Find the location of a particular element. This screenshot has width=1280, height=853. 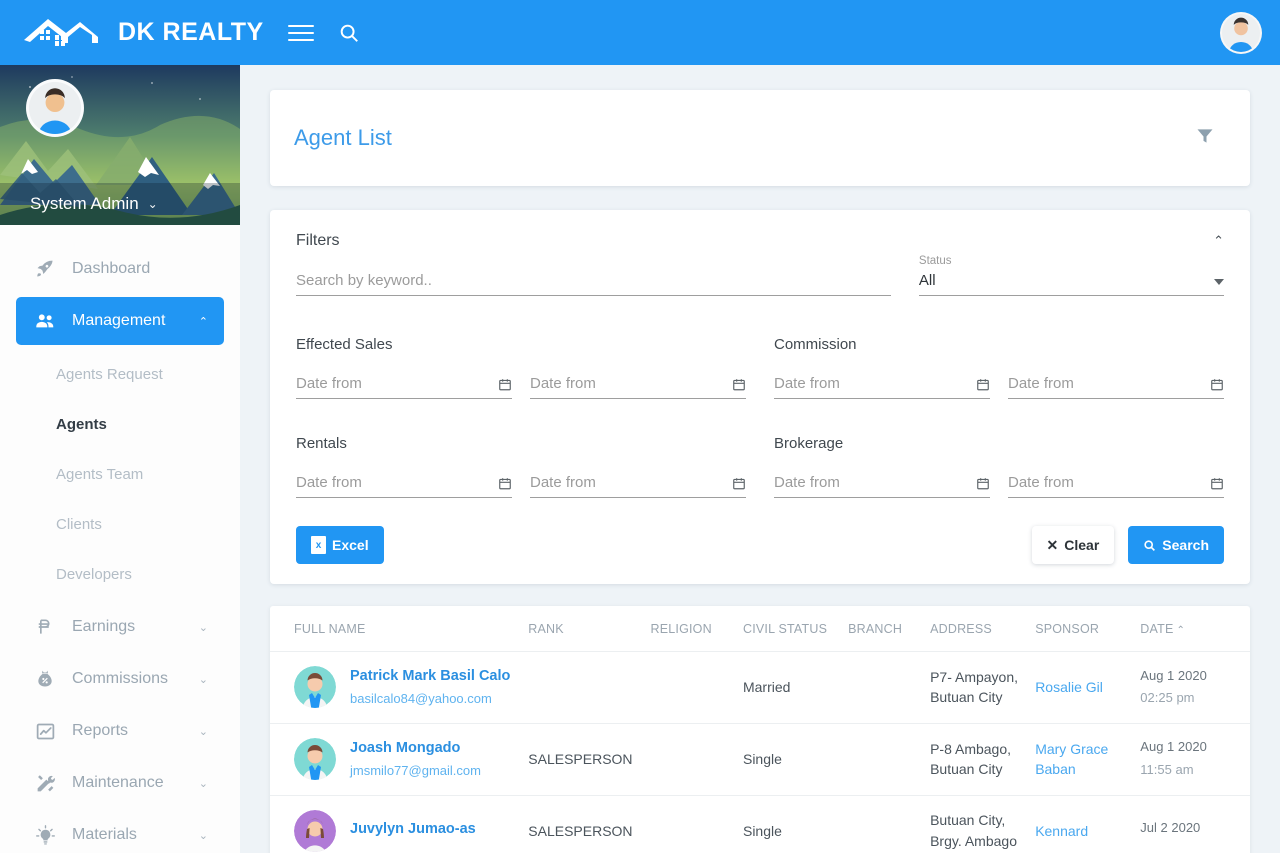

tools-icon is located at coordinates (45, 783).